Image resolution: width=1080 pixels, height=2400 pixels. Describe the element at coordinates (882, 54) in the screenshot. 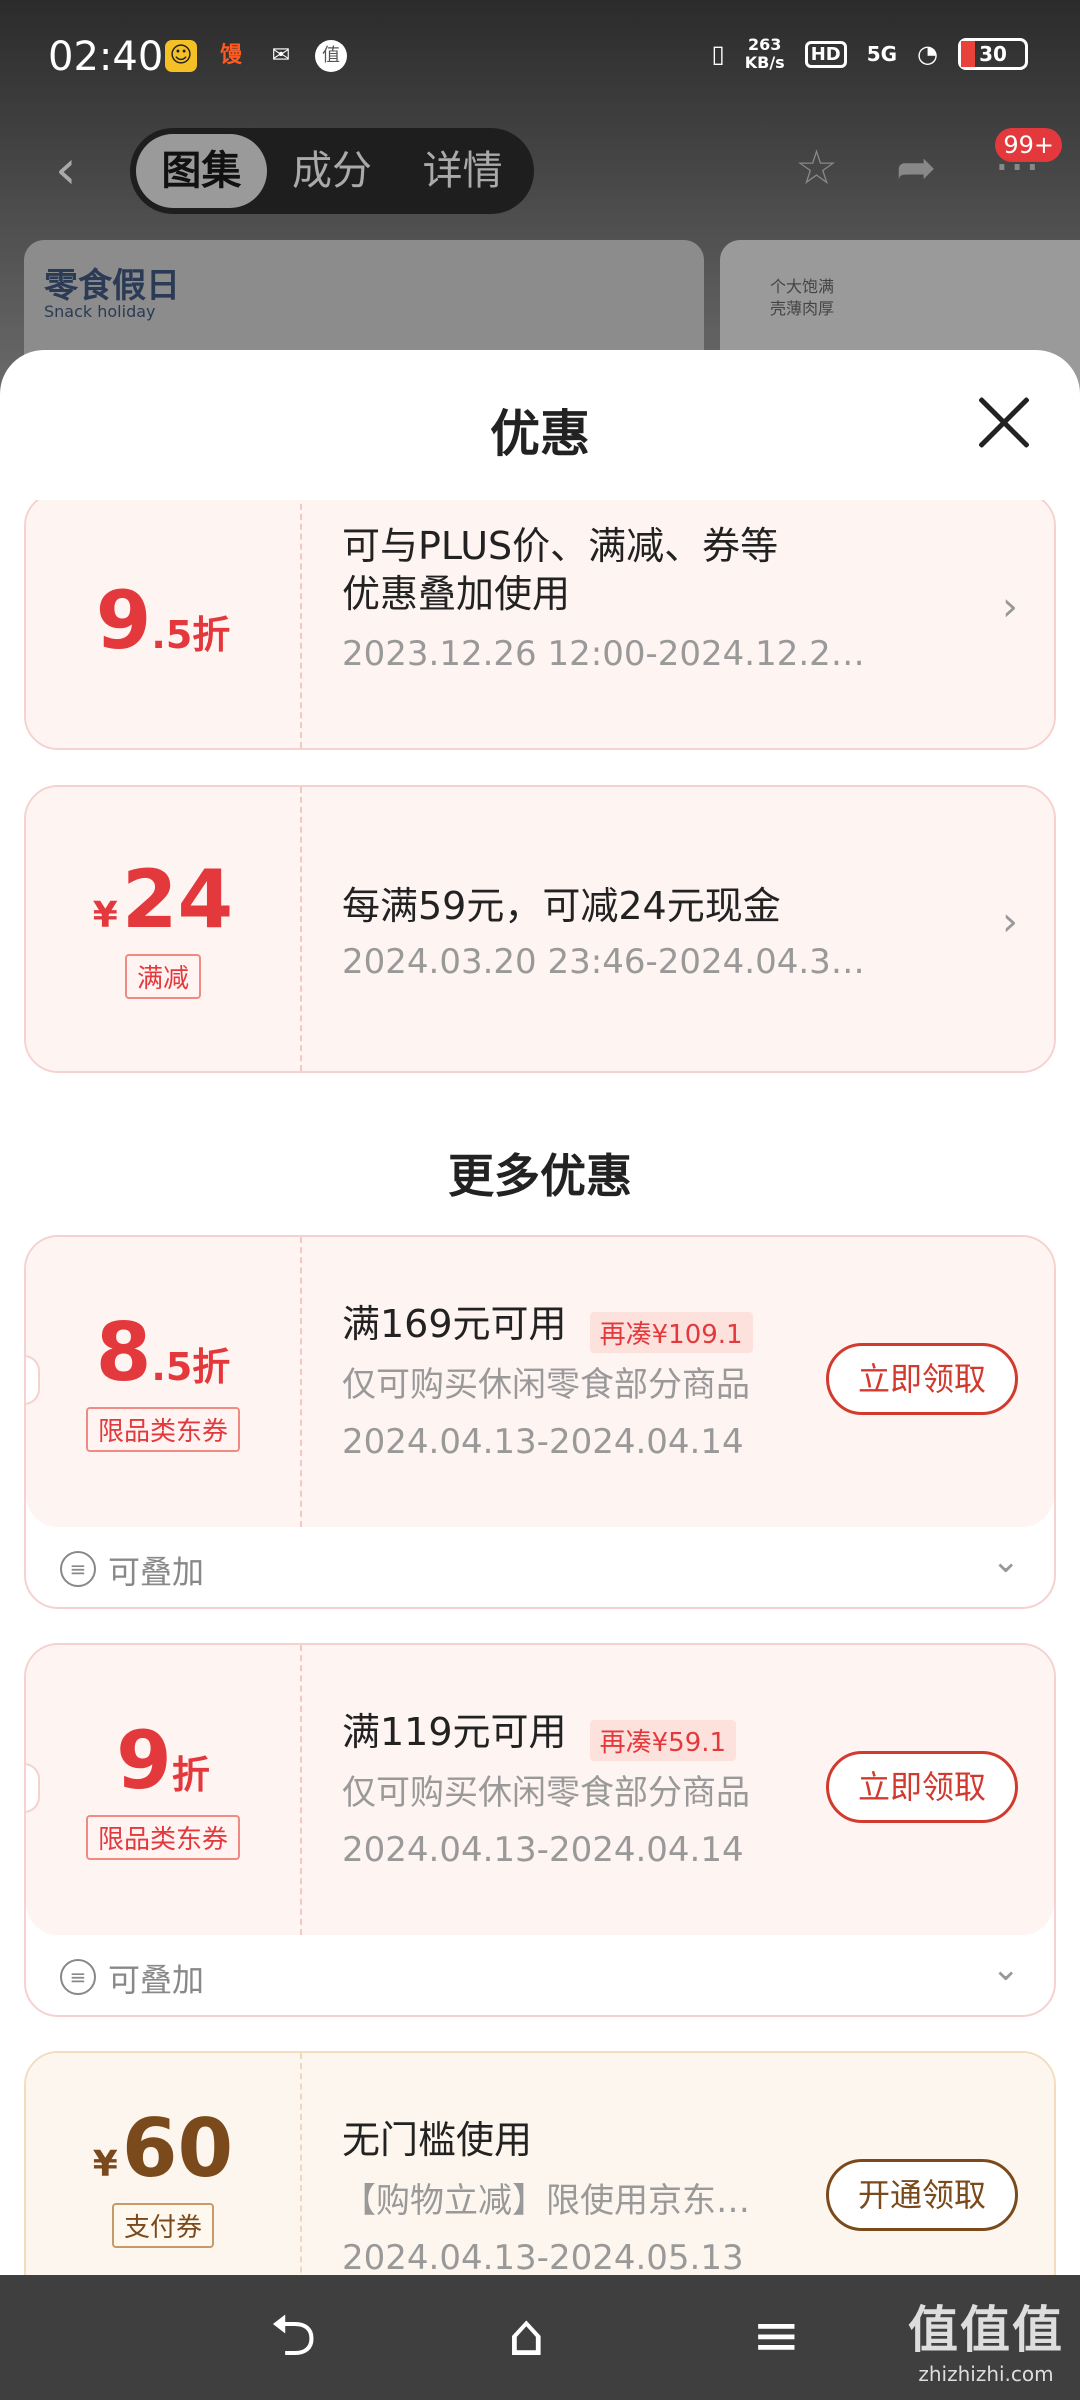

I see `signal-5g: 5G` at that location.